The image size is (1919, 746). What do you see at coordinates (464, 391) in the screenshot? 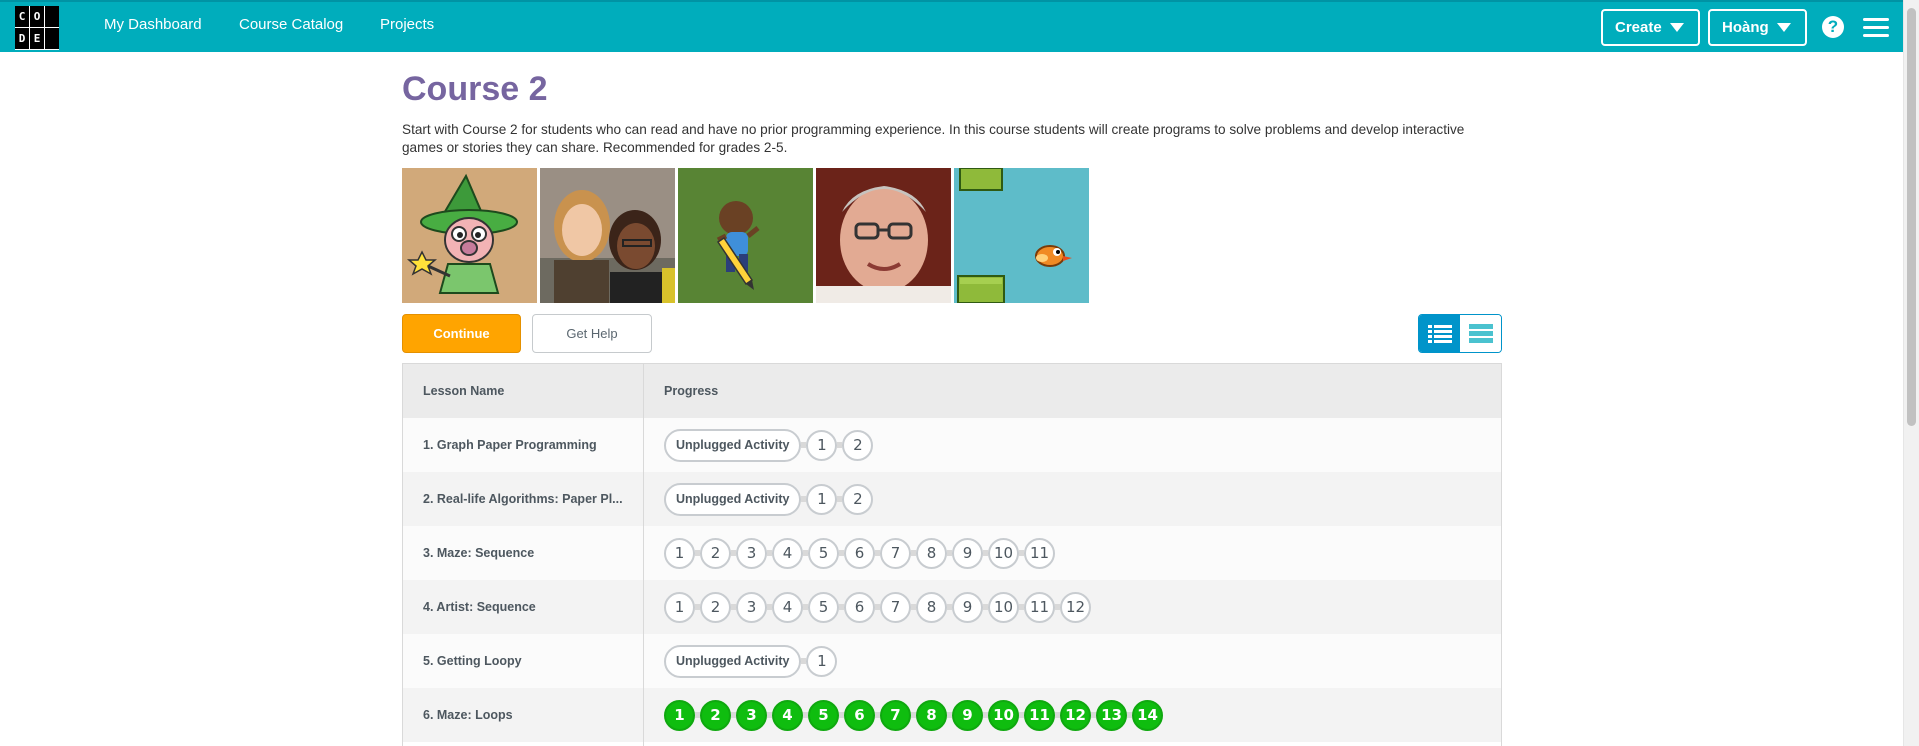
I see `col-lesson-name-label: Lesson Name` at bounding box center [464, 391].